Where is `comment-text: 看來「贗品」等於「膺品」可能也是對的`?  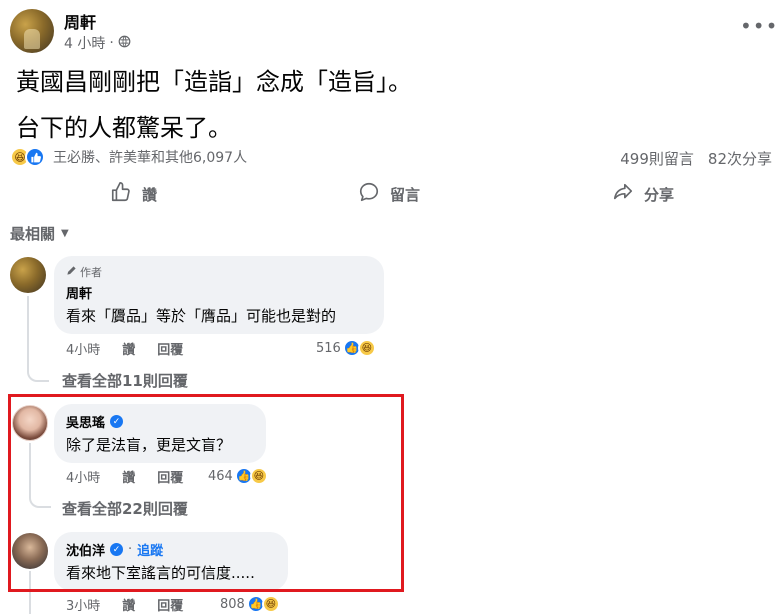
comment-text: 看來「贗品」等於「膺品」可能也是對的 is located at coordinates (201, 316).